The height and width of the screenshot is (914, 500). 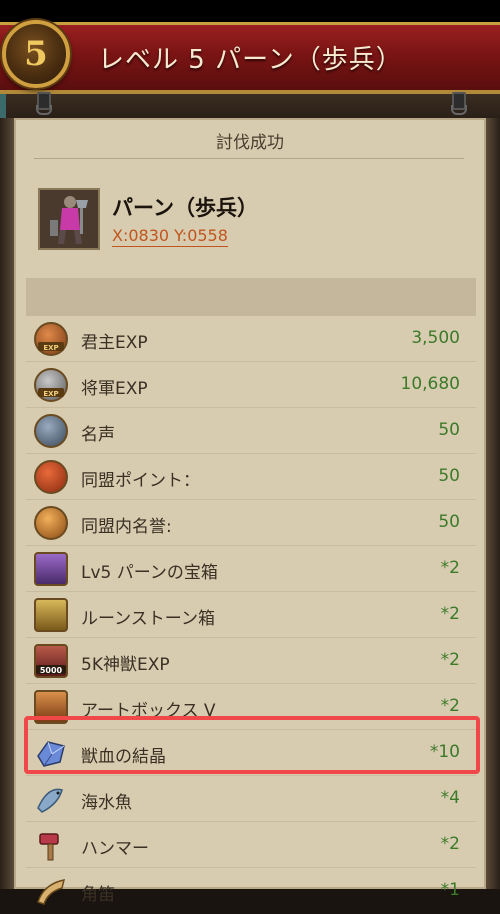 I want to click on fish-icon, so click(x=51, y=799).